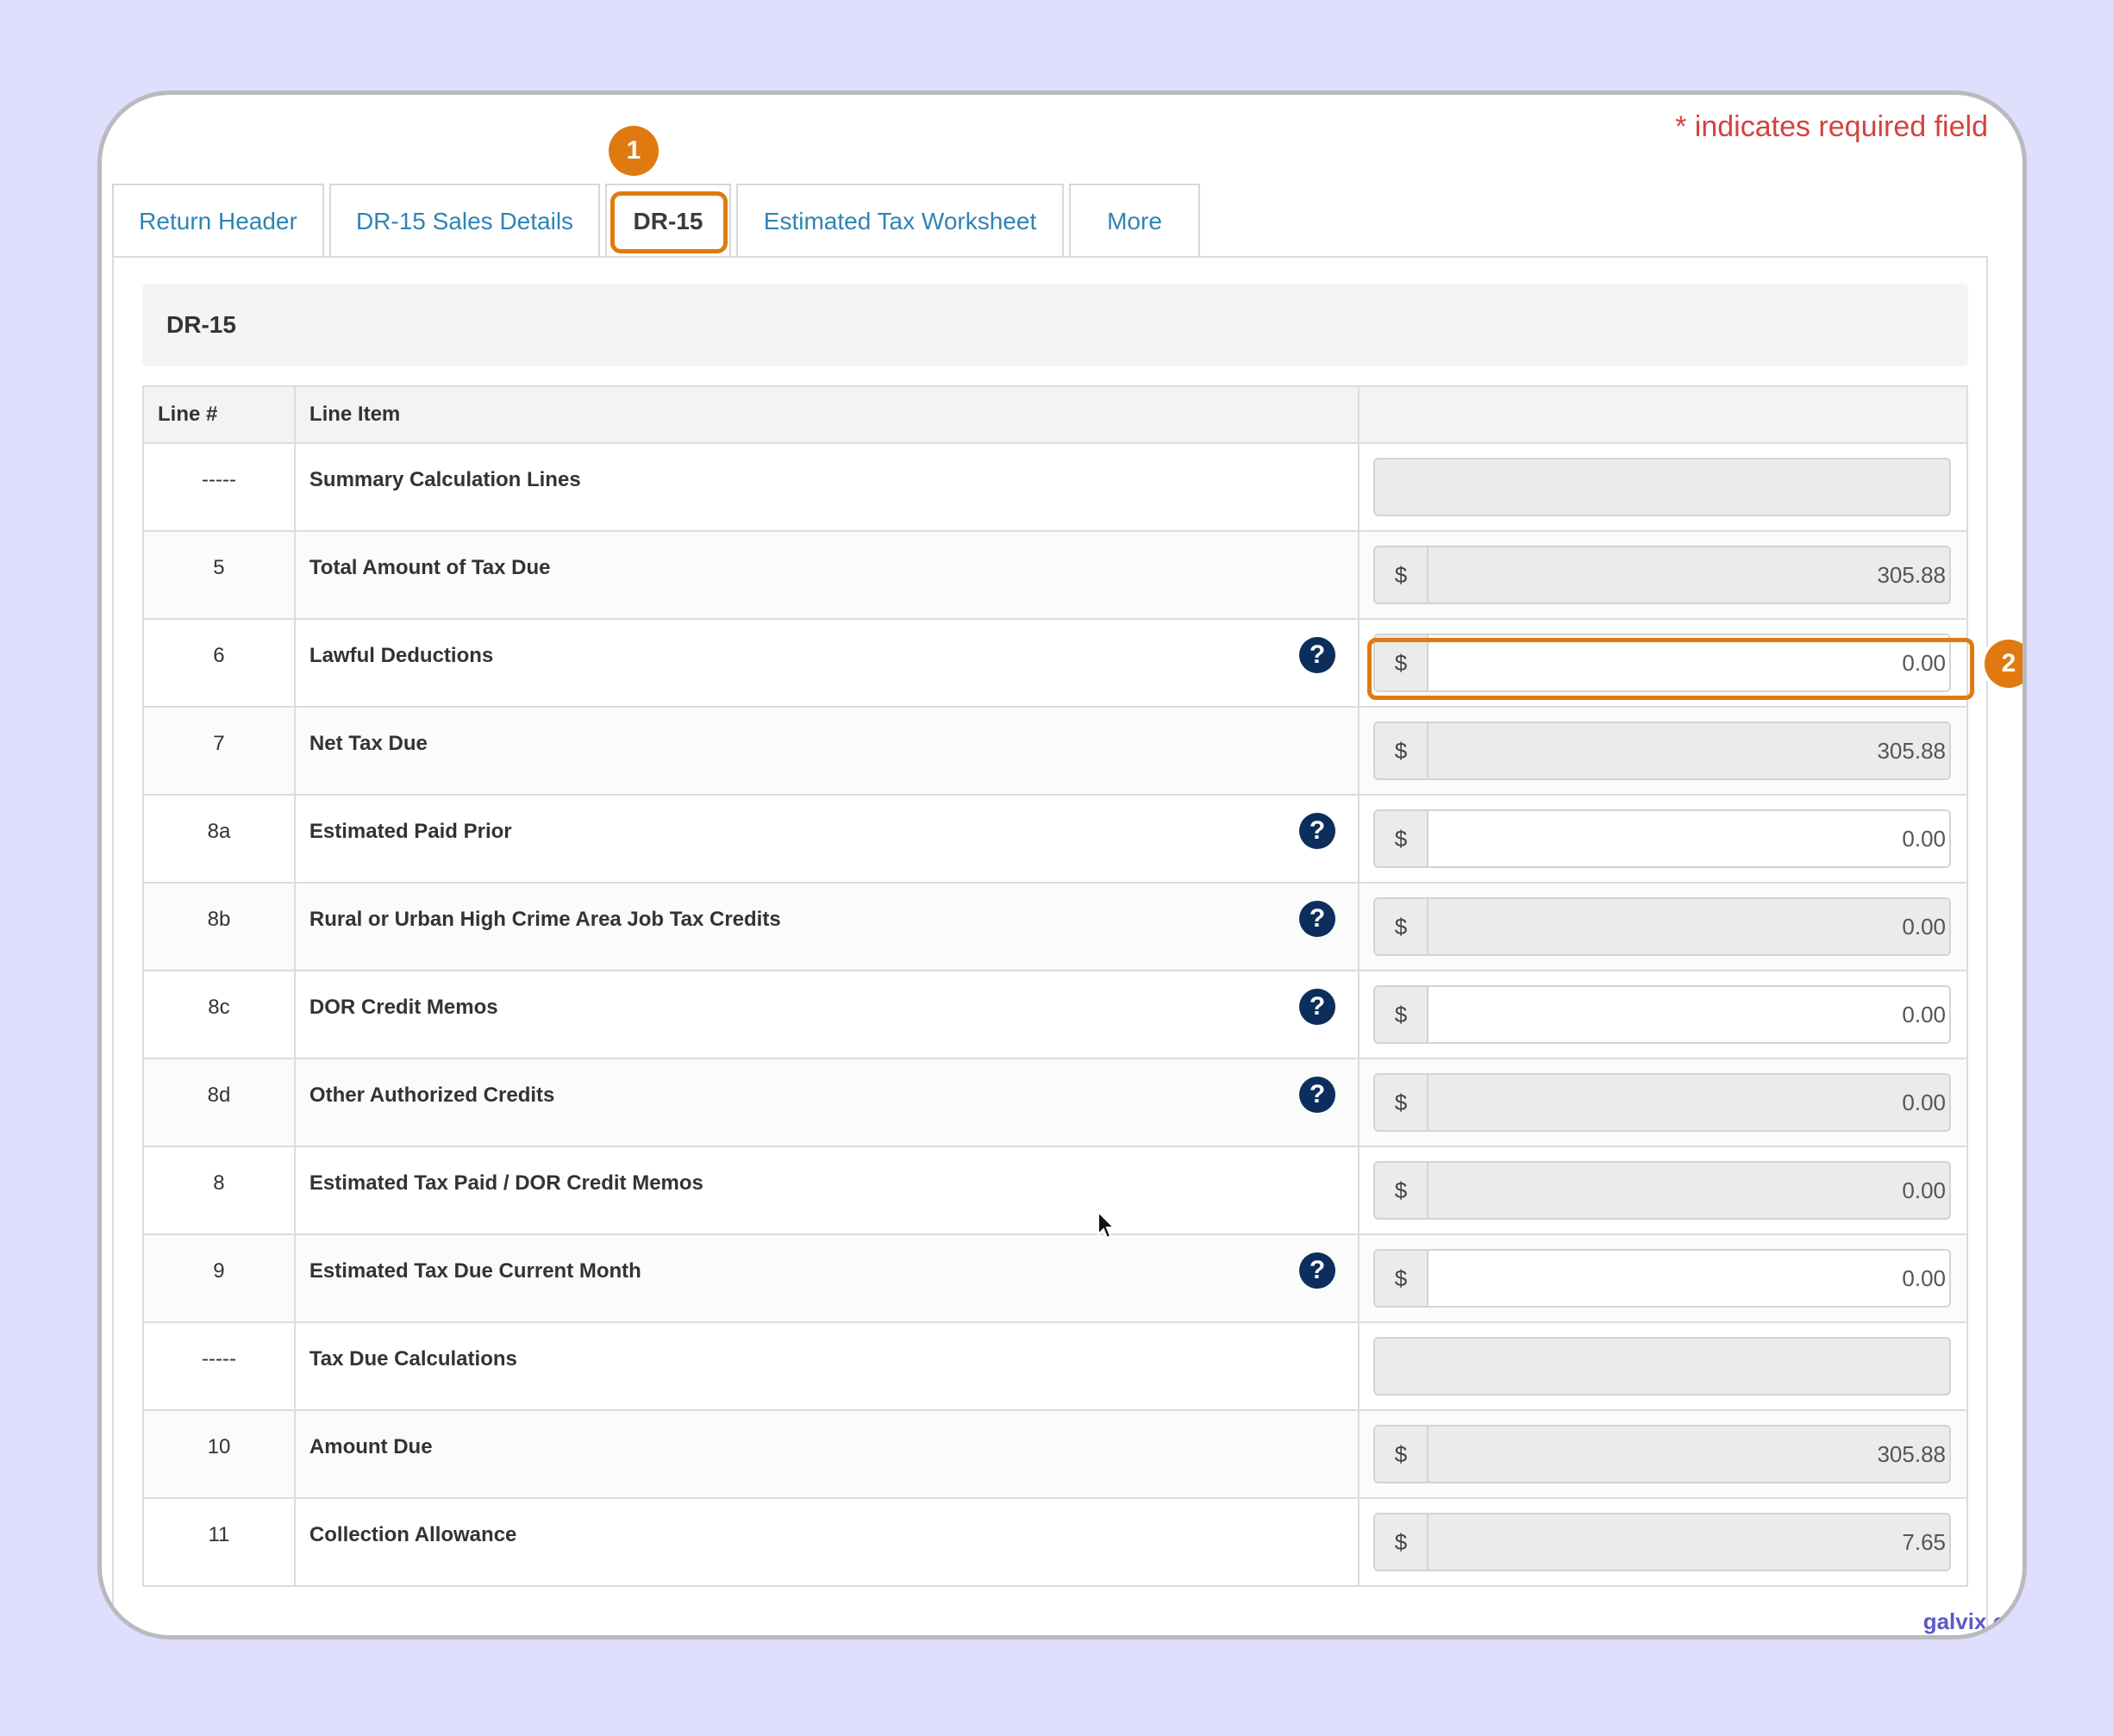 This screenshot has height=1736, width=2113. What do you see at coordinates (413, 1359) in the screenshot?
I see `line-item-label: Tax Due Calculations` at bounding box center [413, 1359].